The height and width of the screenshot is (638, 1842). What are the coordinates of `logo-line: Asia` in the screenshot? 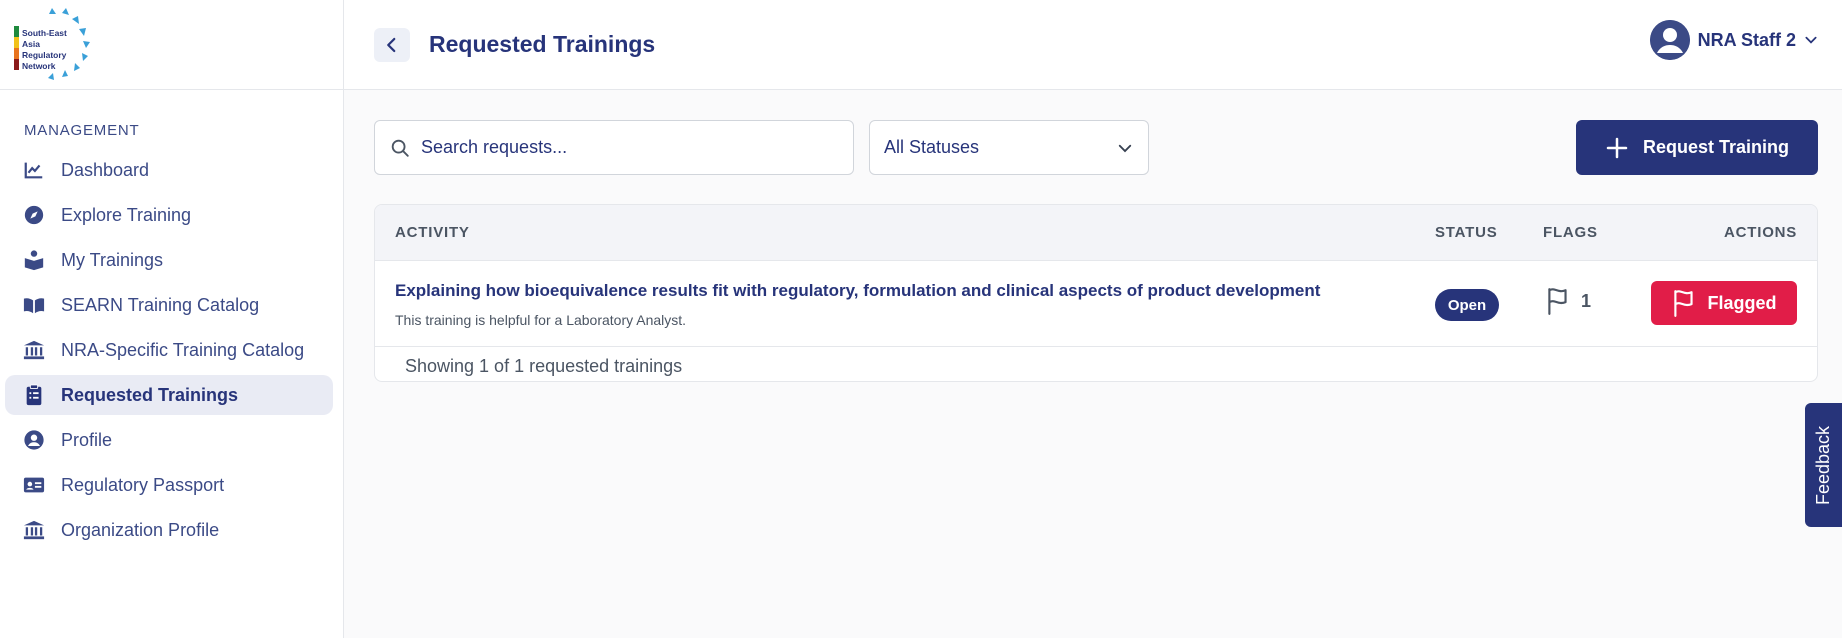 It's located at (31, 44).